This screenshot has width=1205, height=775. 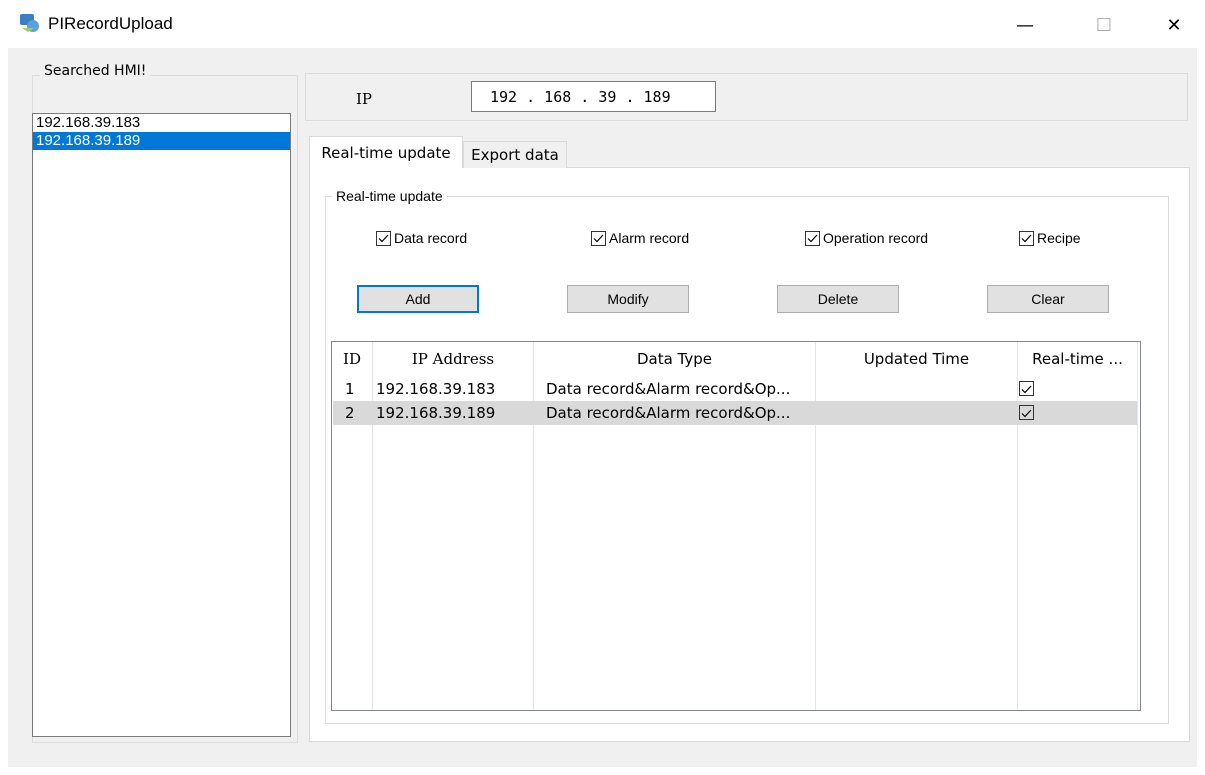 What do you see at coordinates (916, 359) in the screenshot?
I see `header-updated-time: Updated Time` at bounding box center [916, 359].